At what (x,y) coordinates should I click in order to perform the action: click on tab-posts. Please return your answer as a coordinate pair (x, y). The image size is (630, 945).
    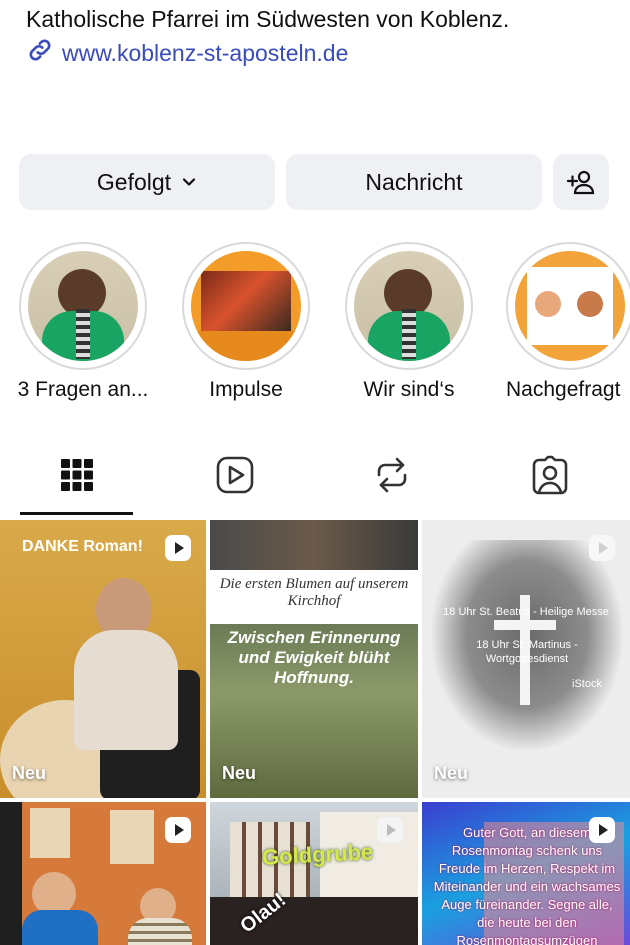
    Looking at the image, I should click on (77, 475).